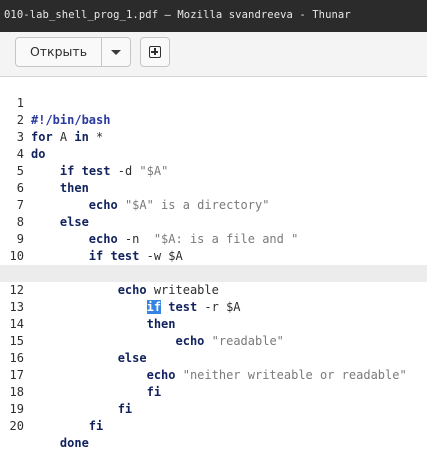 The height and width of the screenshot is (469, 427). What do you see at coordinates (213, 306) in the screenshot?
I see `code-line: 13 then` at bounding box center [213, 306].